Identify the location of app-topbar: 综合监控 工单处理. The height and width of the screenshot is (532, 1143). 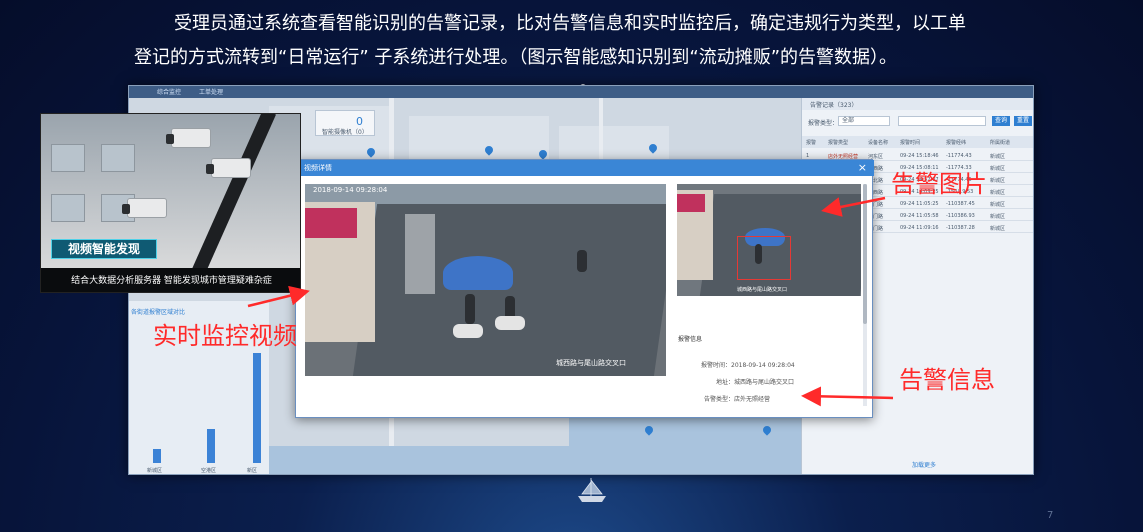
(581, 92).